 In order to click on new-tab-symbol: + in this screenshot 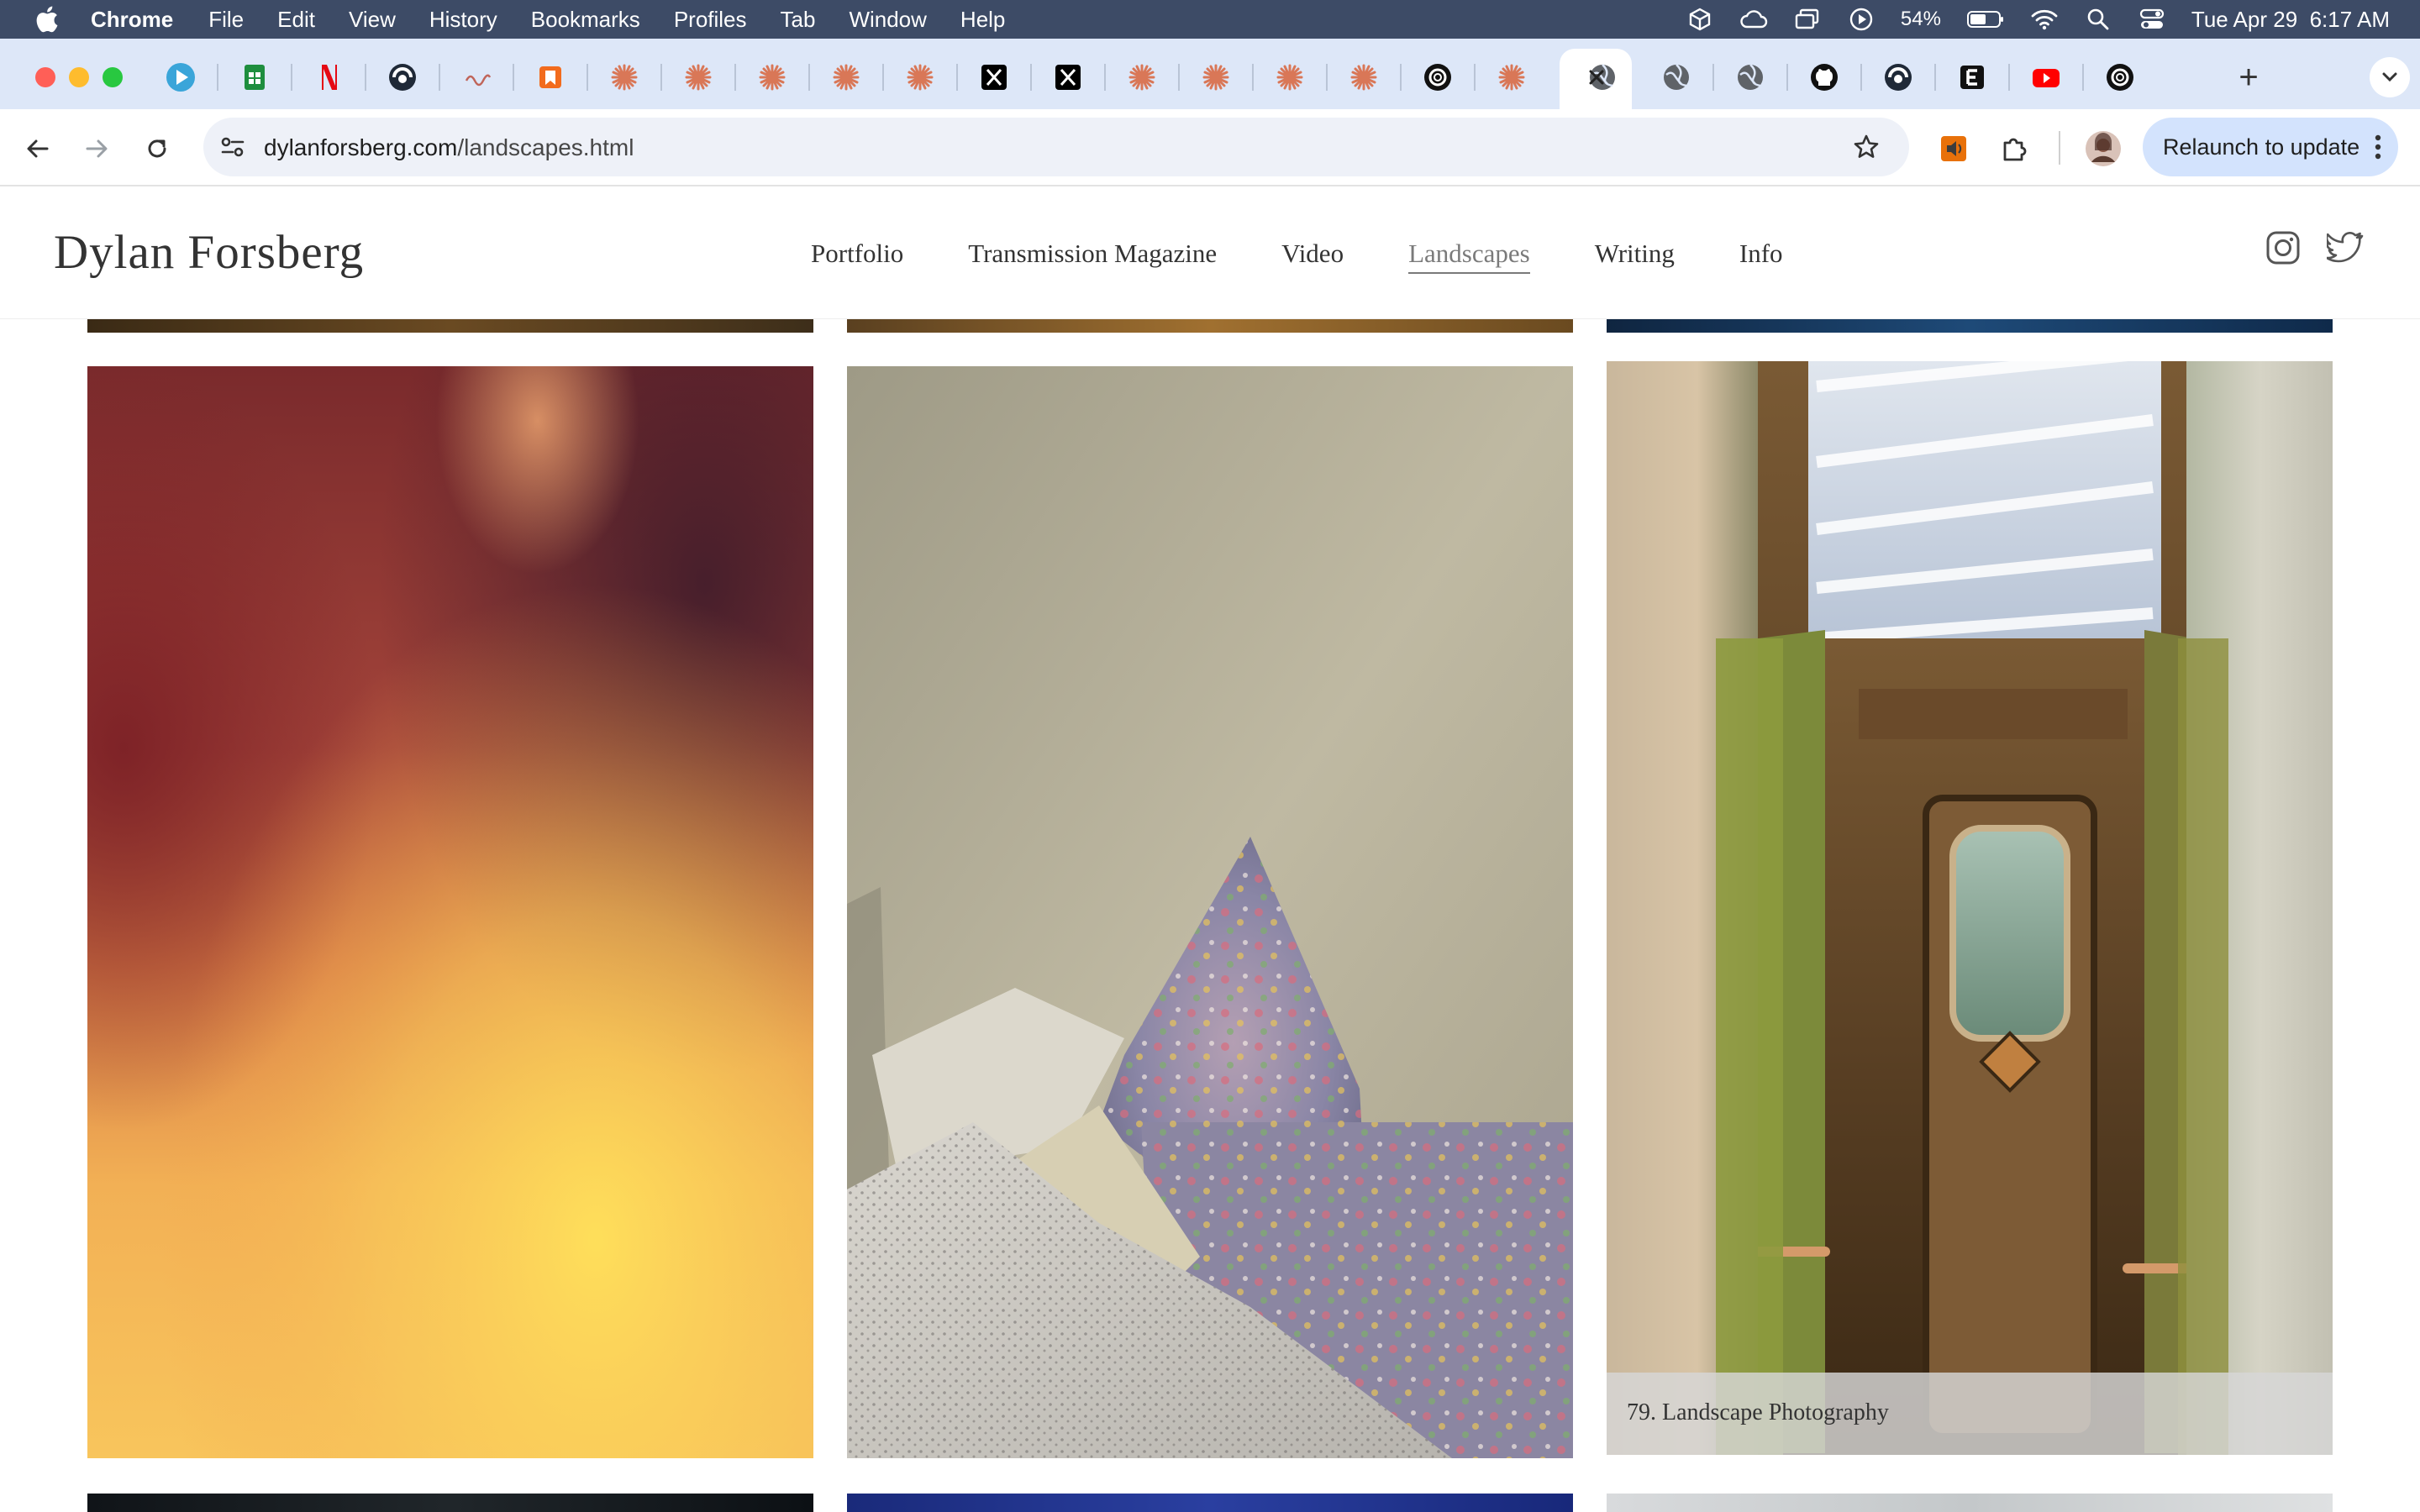, I will do `click(2248, 77)`.